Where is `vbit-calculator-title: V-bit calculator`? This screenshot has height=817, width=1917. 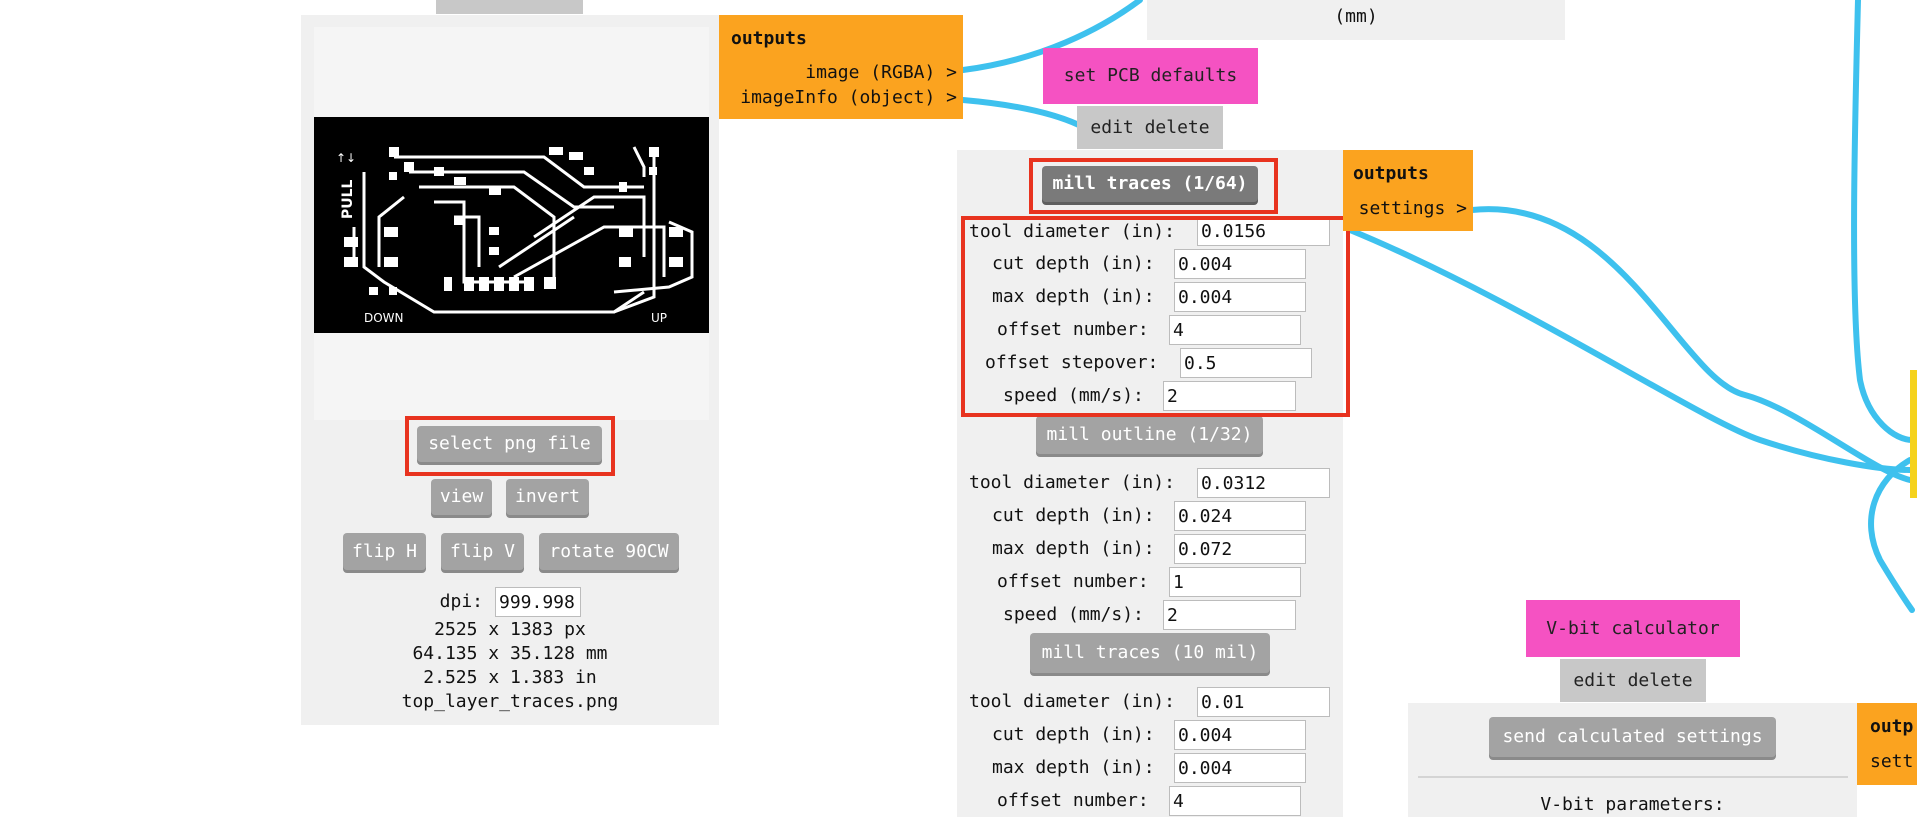
vbit-calculator-title: V-bit calculator is located at coordinates (1633, 628).